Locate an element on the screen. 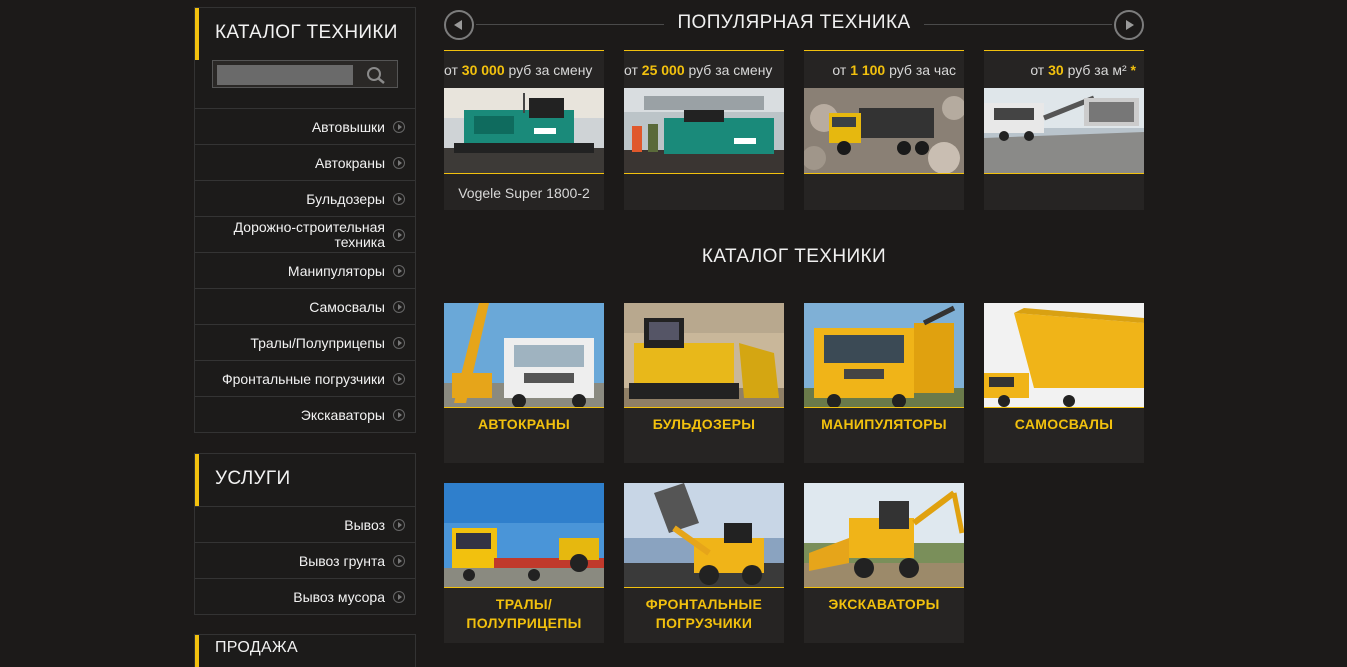 The width and height of the screenshot is (1347, 667). dump-truck-image is located at coordinates (1064, 355).